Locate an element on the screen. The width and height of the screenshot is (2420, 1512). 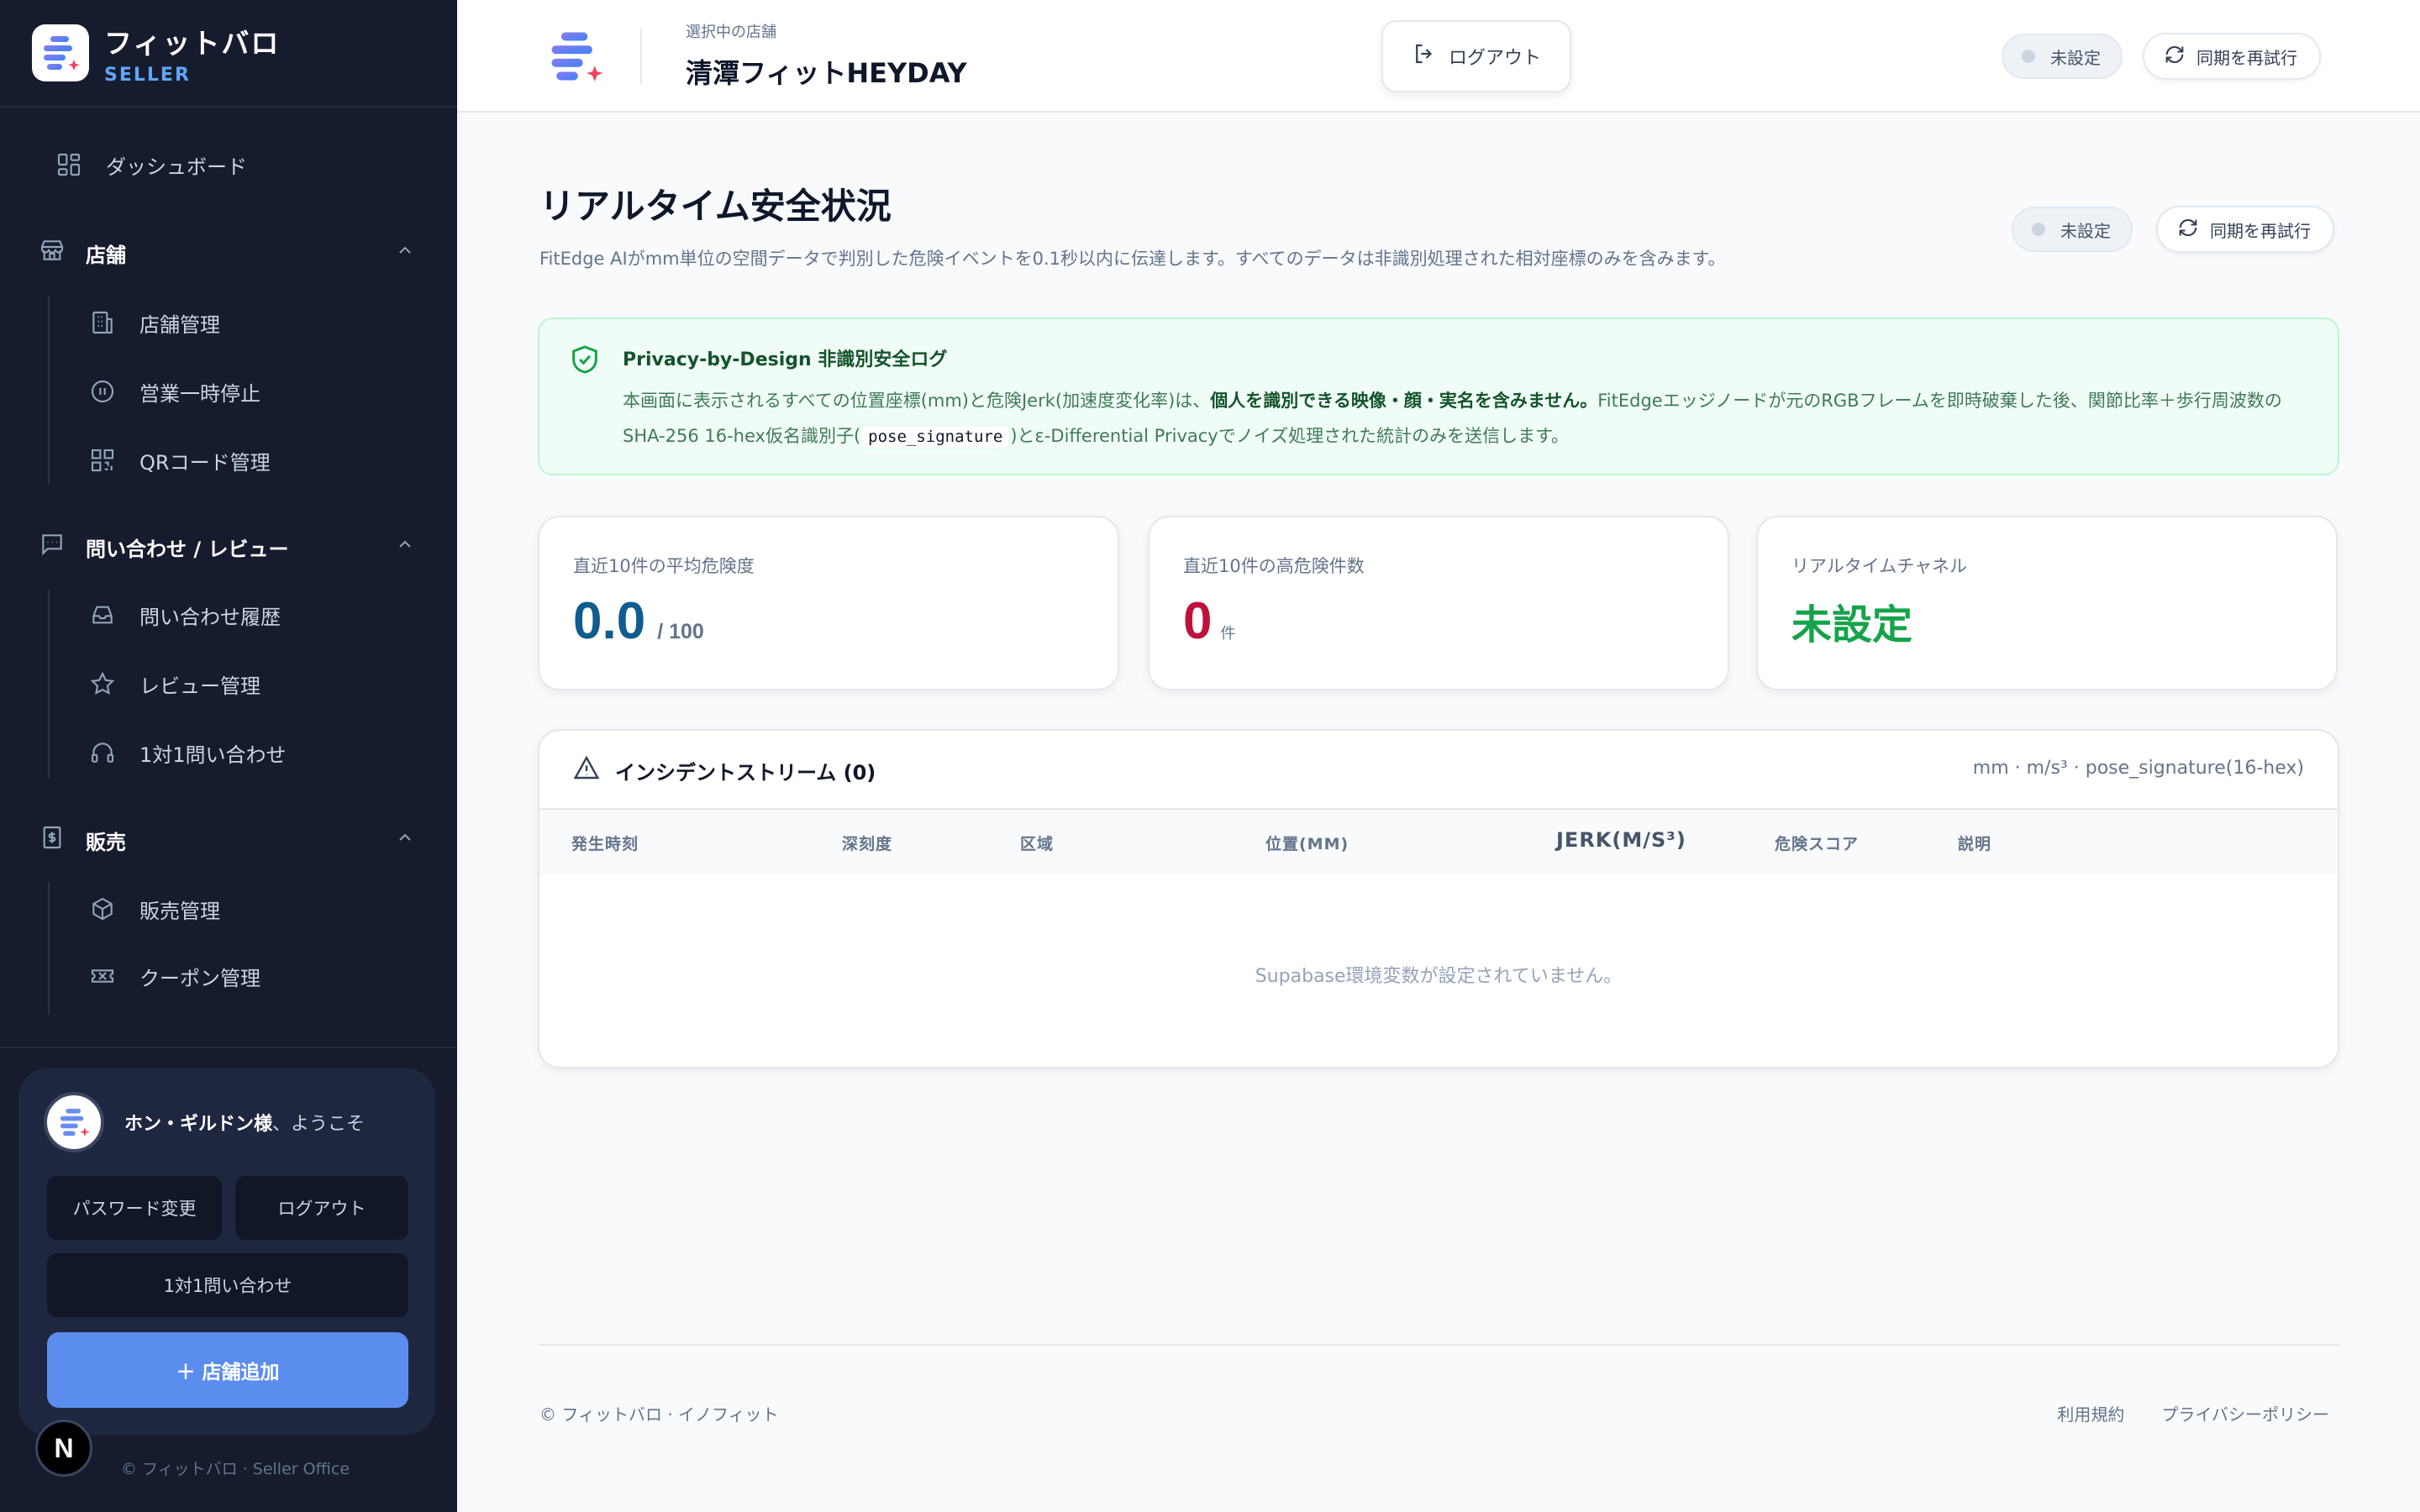
nav-coupon: クーポン管理 is located at coordinates (173, 976).